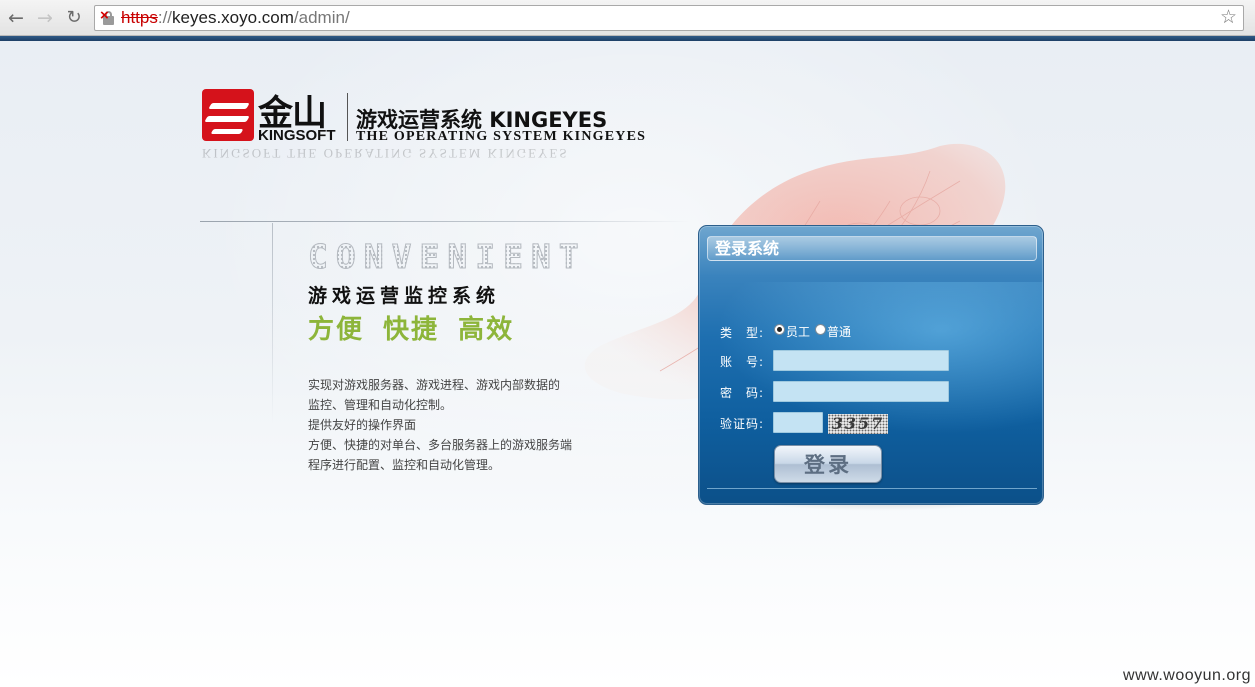 The width and height of the screenshot is (1255, 687). Describe the element at coordinates (233, 17) in the screenshot. I see `url-host: keyes.xoyo.com` at that location.